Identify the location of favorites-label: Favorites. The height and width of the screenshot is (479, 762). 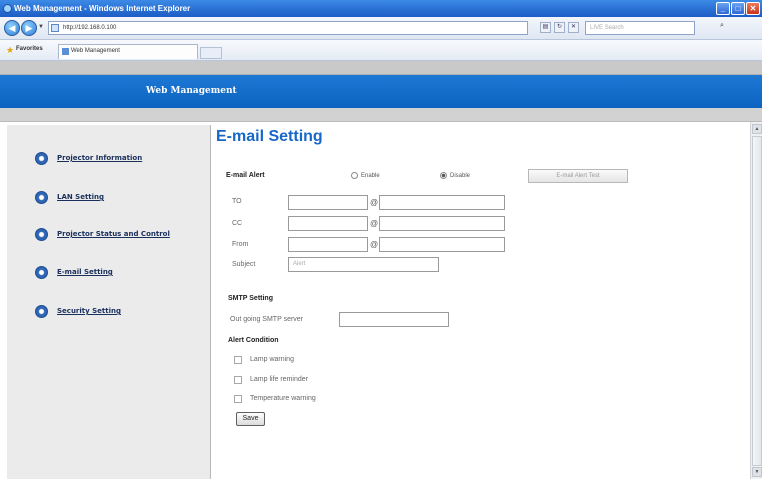
(29, 49).